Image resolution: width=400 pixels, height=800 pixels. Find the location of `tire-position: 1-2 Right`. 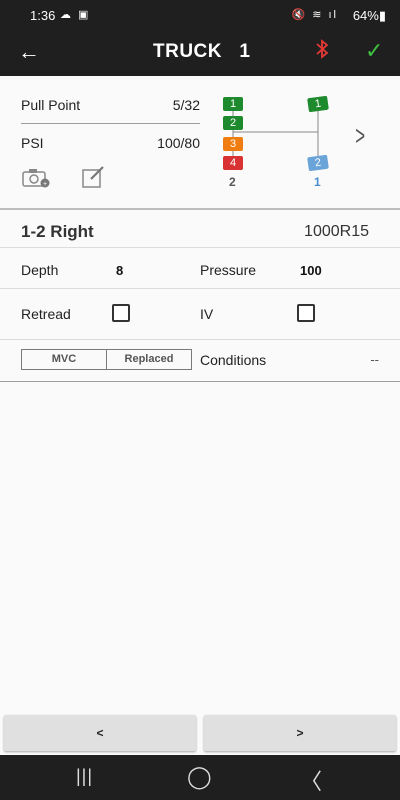

tire-position: 1-2 Right is located at coordinates (57, 231).